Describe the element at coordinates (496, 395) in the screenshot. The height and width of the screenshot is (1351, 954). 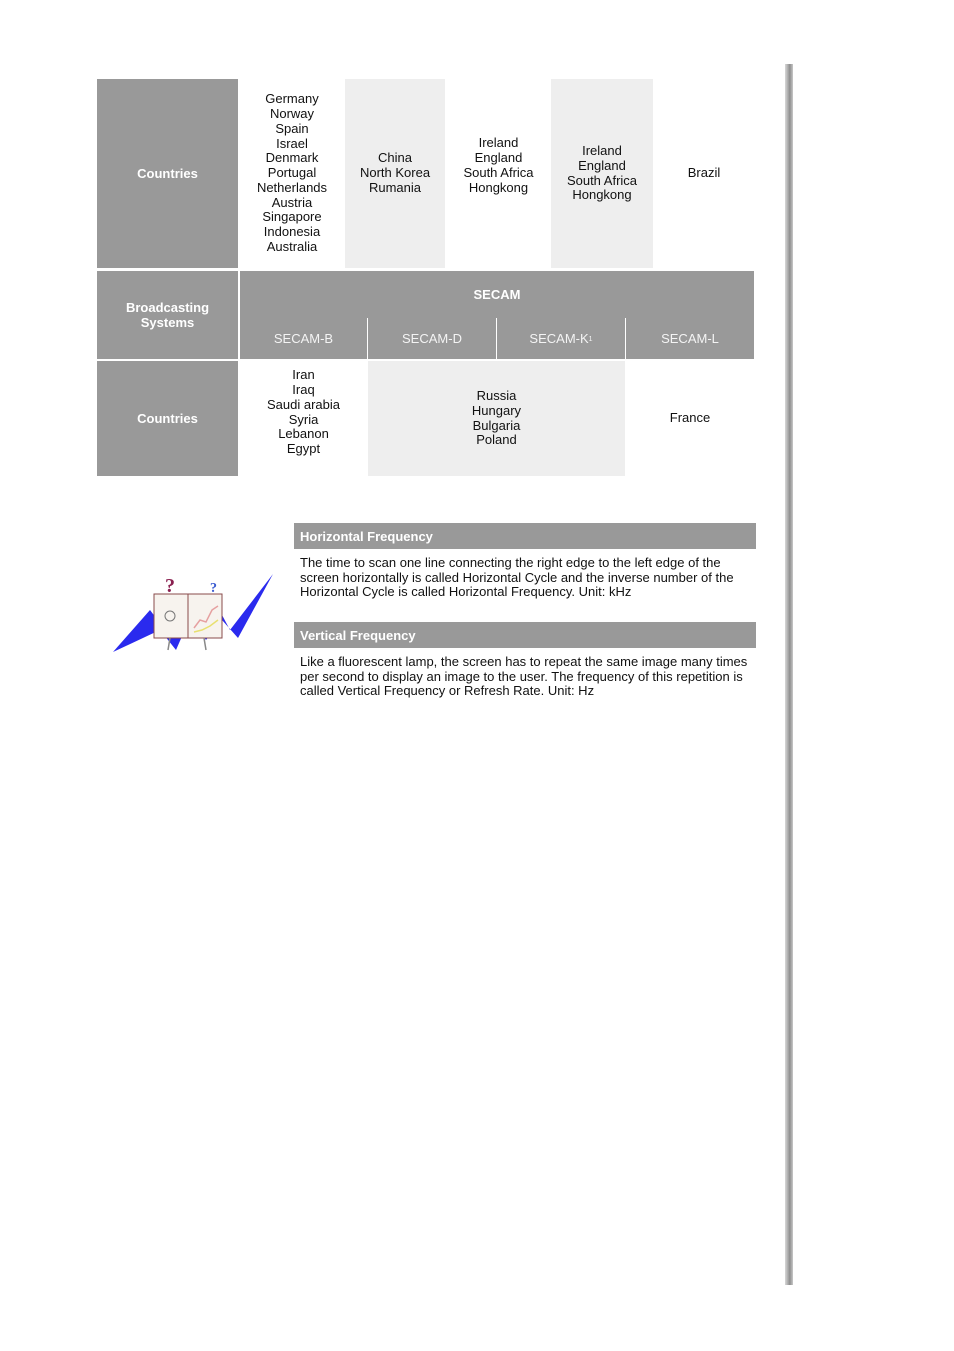
I see `country-name: Russia` at that location.